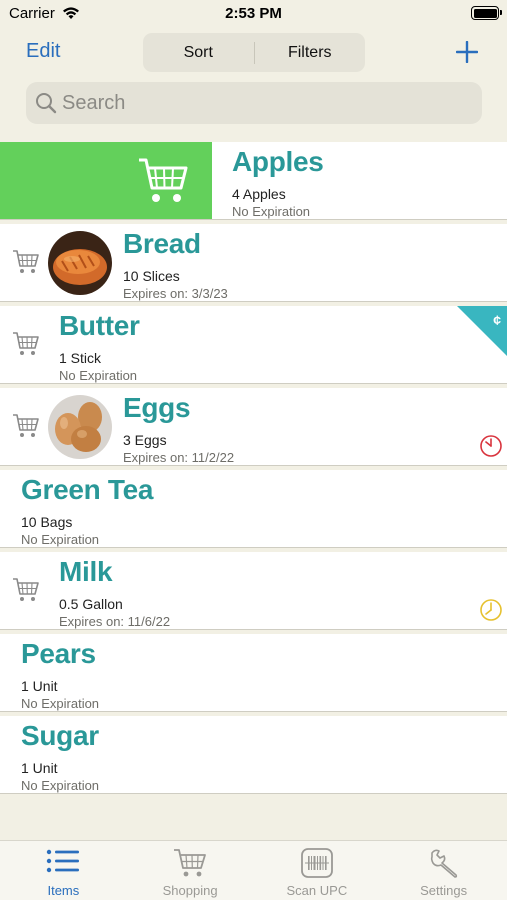 Image resolution: width=507 pixels, height=900 pixels. I want to click on list-item-milk: Milk 0.5 Gallon Expires on: 11/6/22, so click(253, 591).